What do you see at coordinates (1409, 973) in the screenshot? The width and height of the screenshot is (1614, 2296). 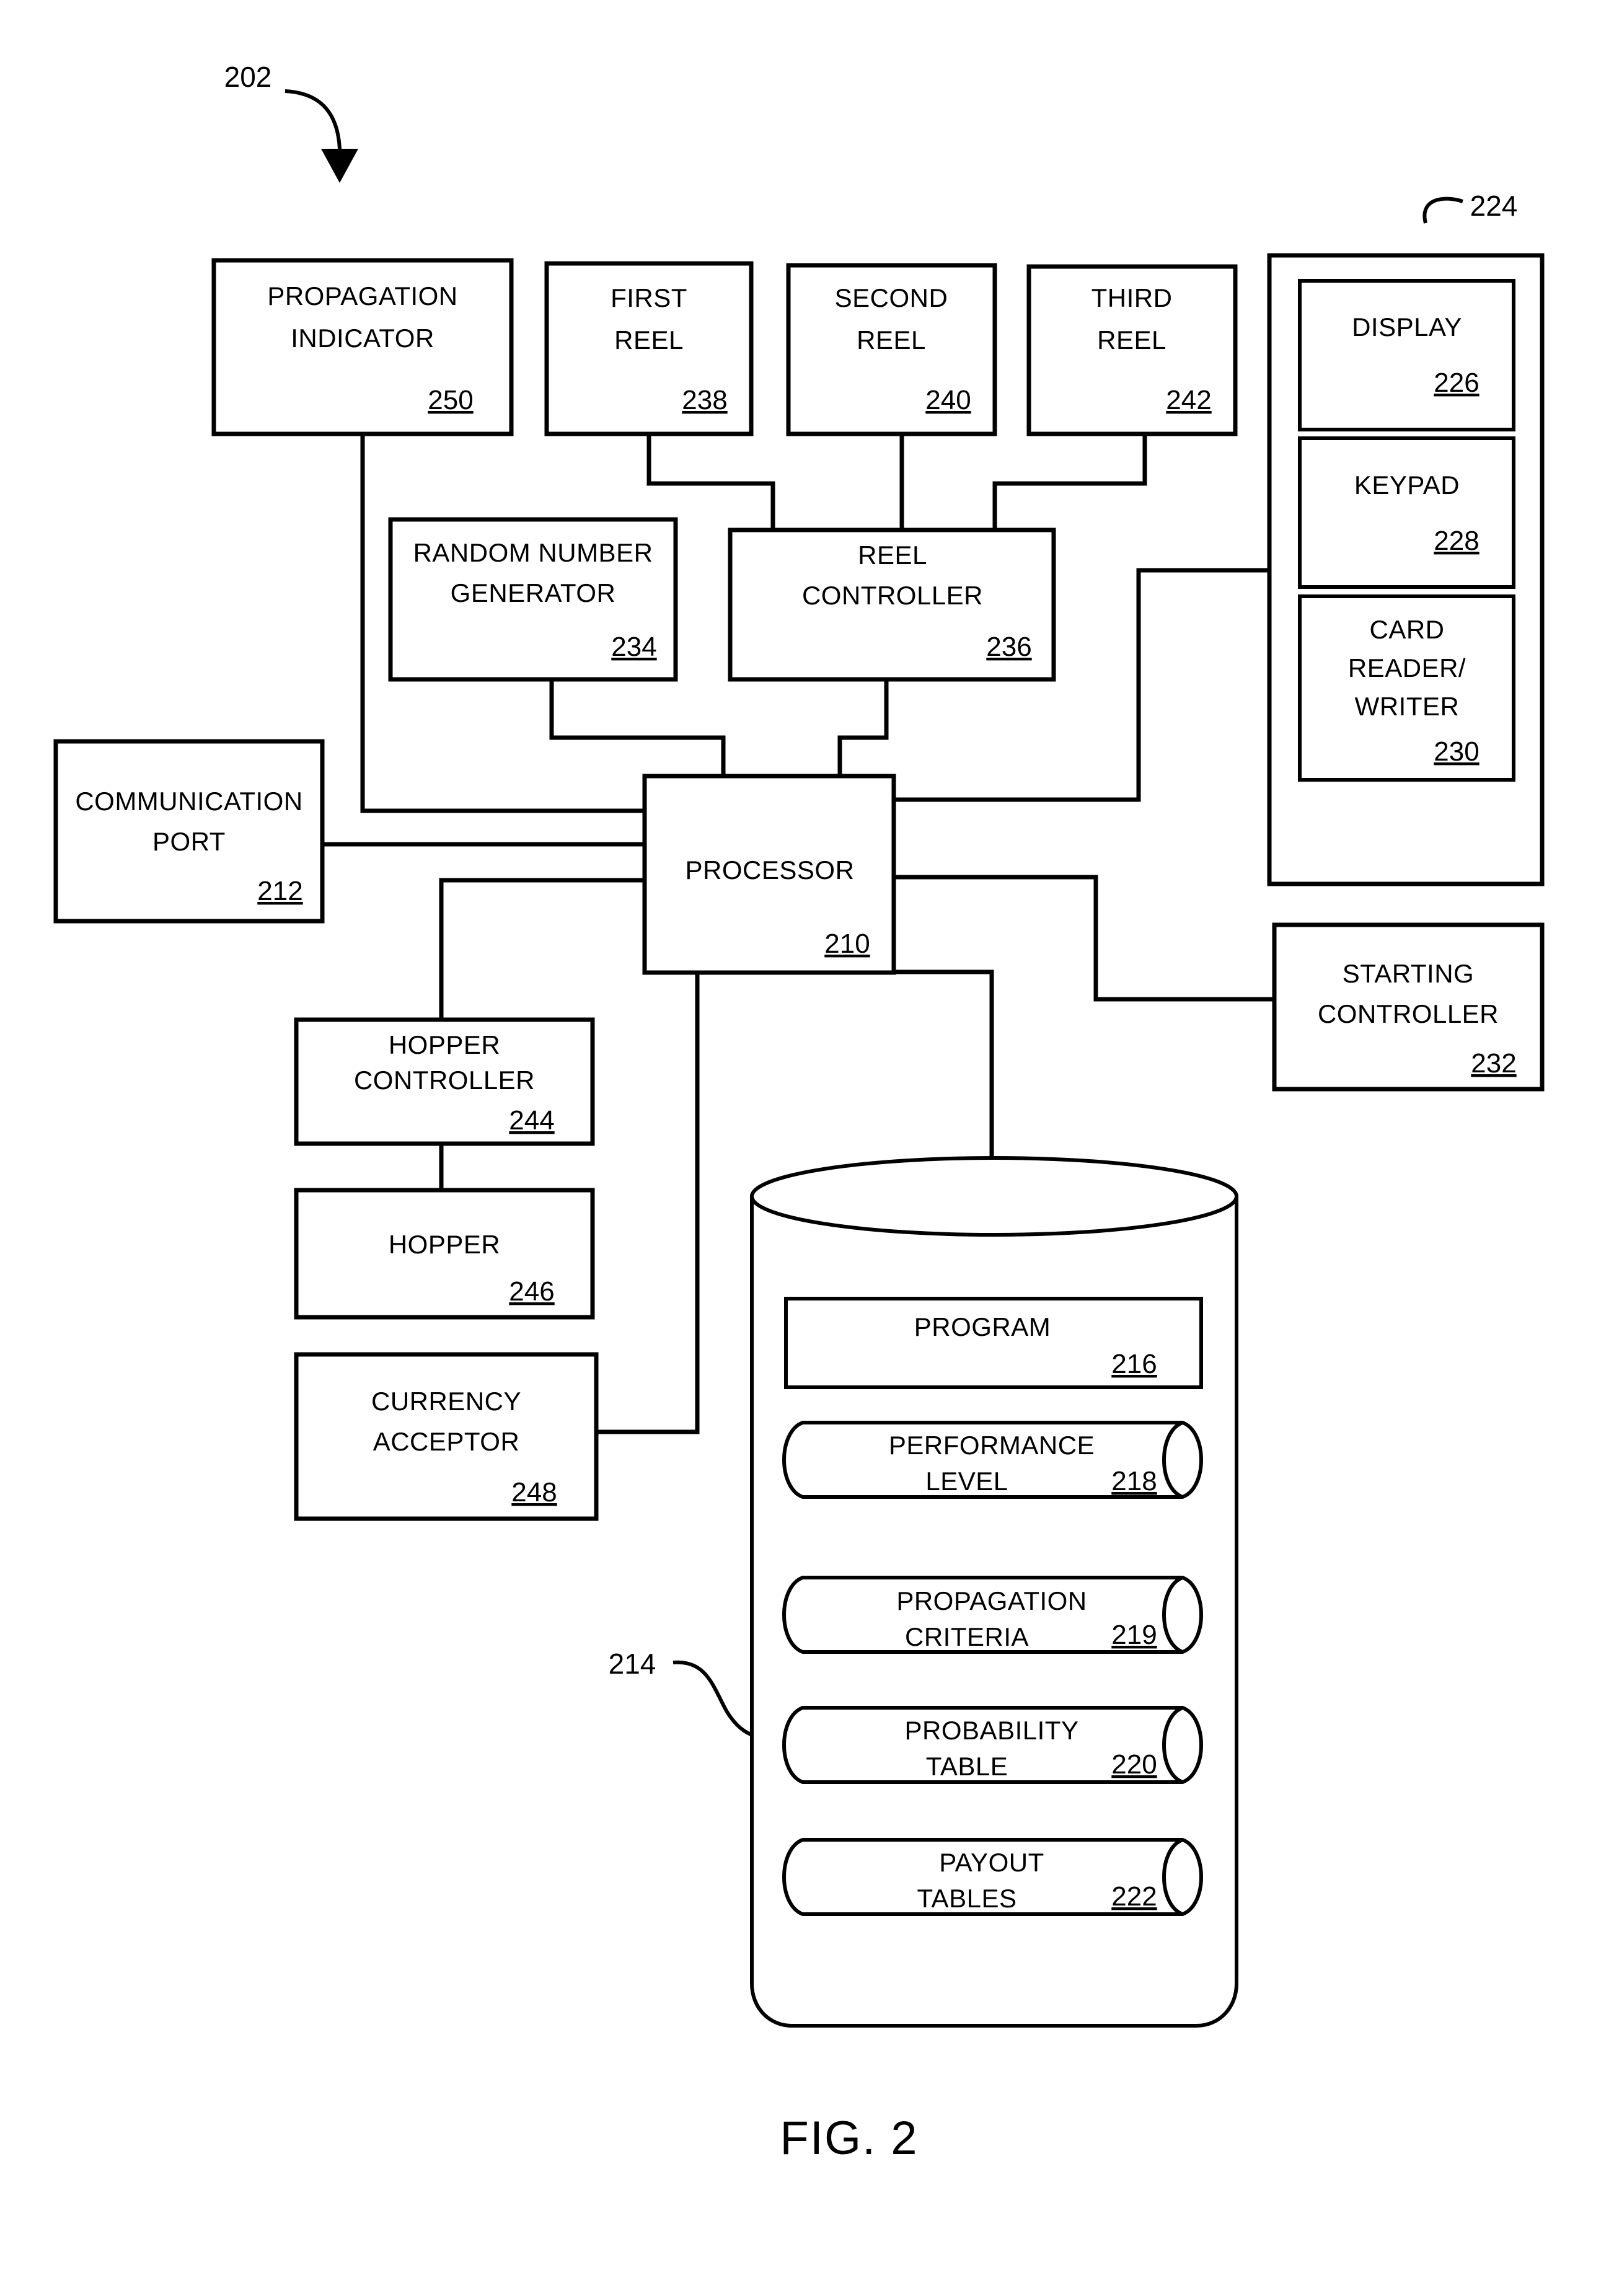 I see `starting-controller-line1: STARTING` at bounding box center [1409, 973].